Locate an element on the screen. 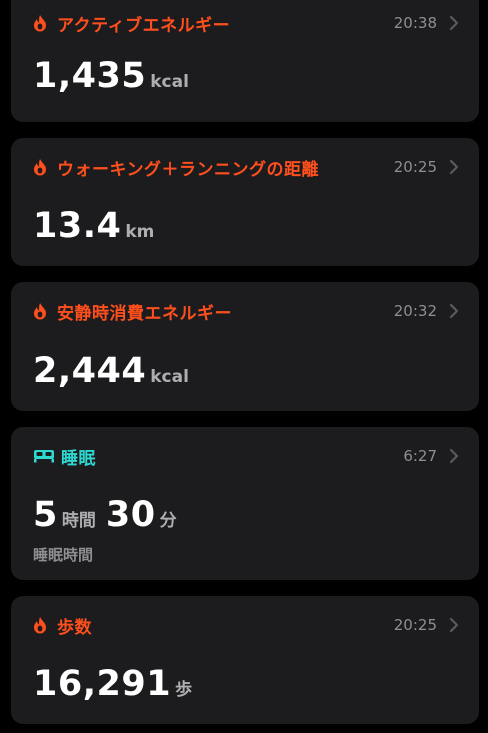 Image resolution: width=488 pixels, height=733 pixels. card-title: ウォーキング＋ランニングの距離 is located at coordinates (188, 169).